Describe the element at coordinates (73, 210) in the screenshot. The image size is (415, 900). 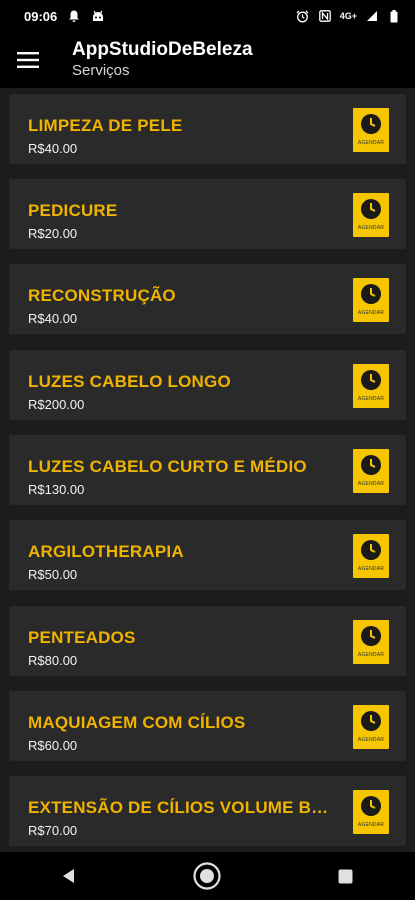
I see `service-name: PEDICURE` at that location.